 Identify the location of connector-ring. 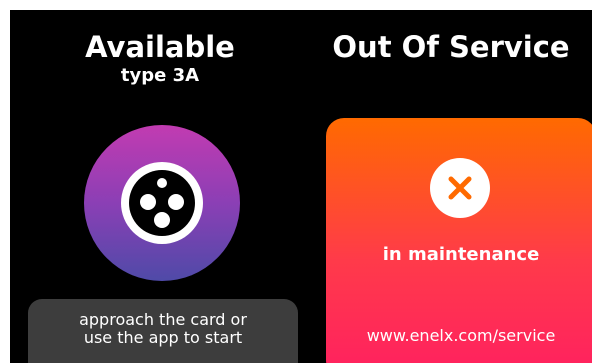
(162, 203).